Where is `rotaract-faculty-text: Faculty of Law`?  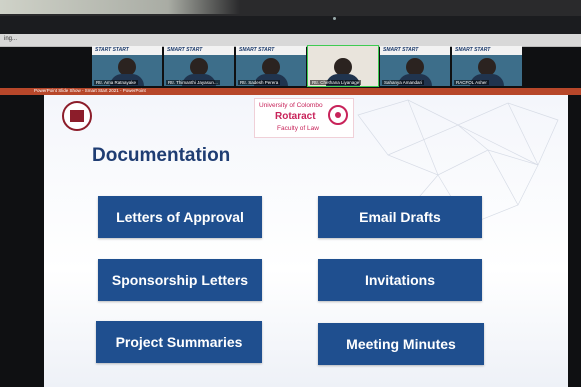
rotaract-faculty-text: Faculty of Law is located at coordinates (298, 128).